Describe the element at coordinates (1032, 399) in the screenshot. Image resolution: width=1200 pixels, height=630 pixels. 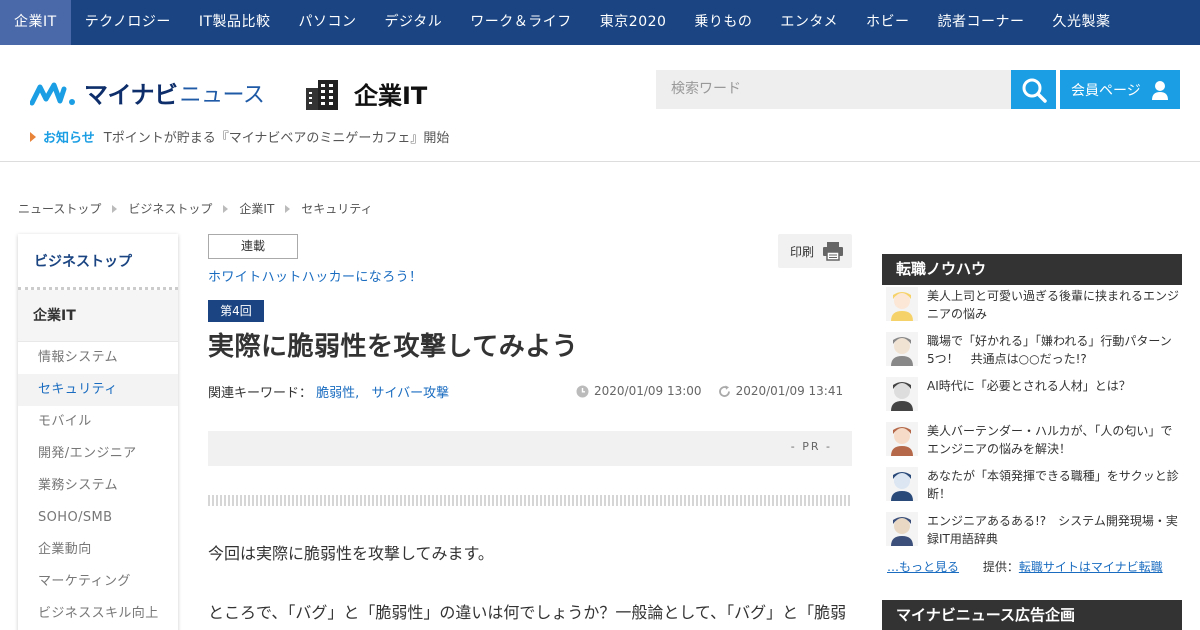
I see `career-article-item: AI時代に「必要とされる人材」とは？` at that location.